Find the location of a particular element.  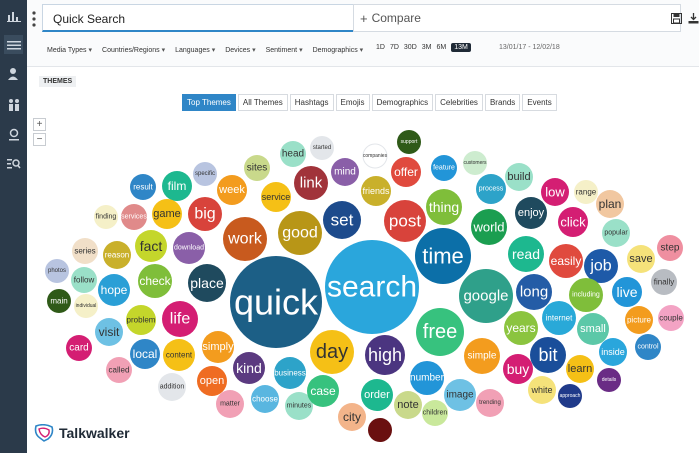

theme-bubble: visit is located at coordinates (109, 332).